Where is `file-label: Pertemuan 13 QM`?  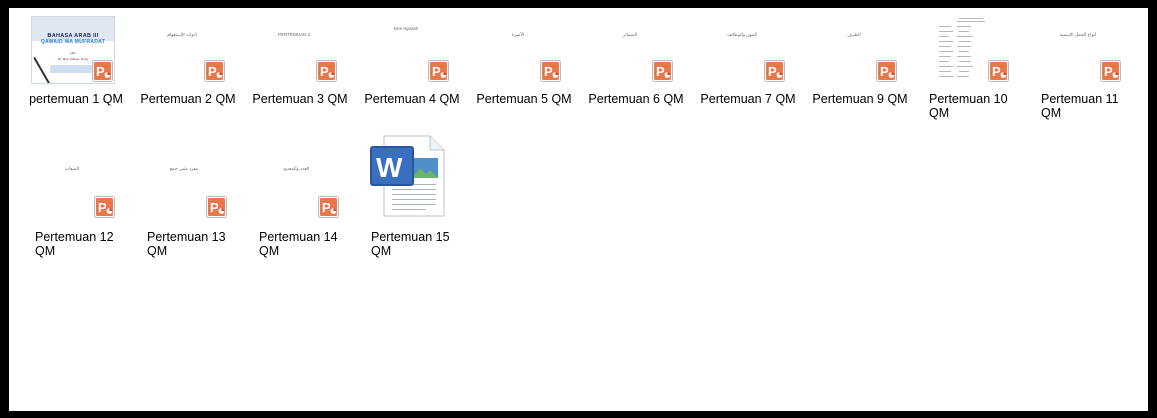 file-label: Pertemuan 13 QM is located at coordinates (186, 244).